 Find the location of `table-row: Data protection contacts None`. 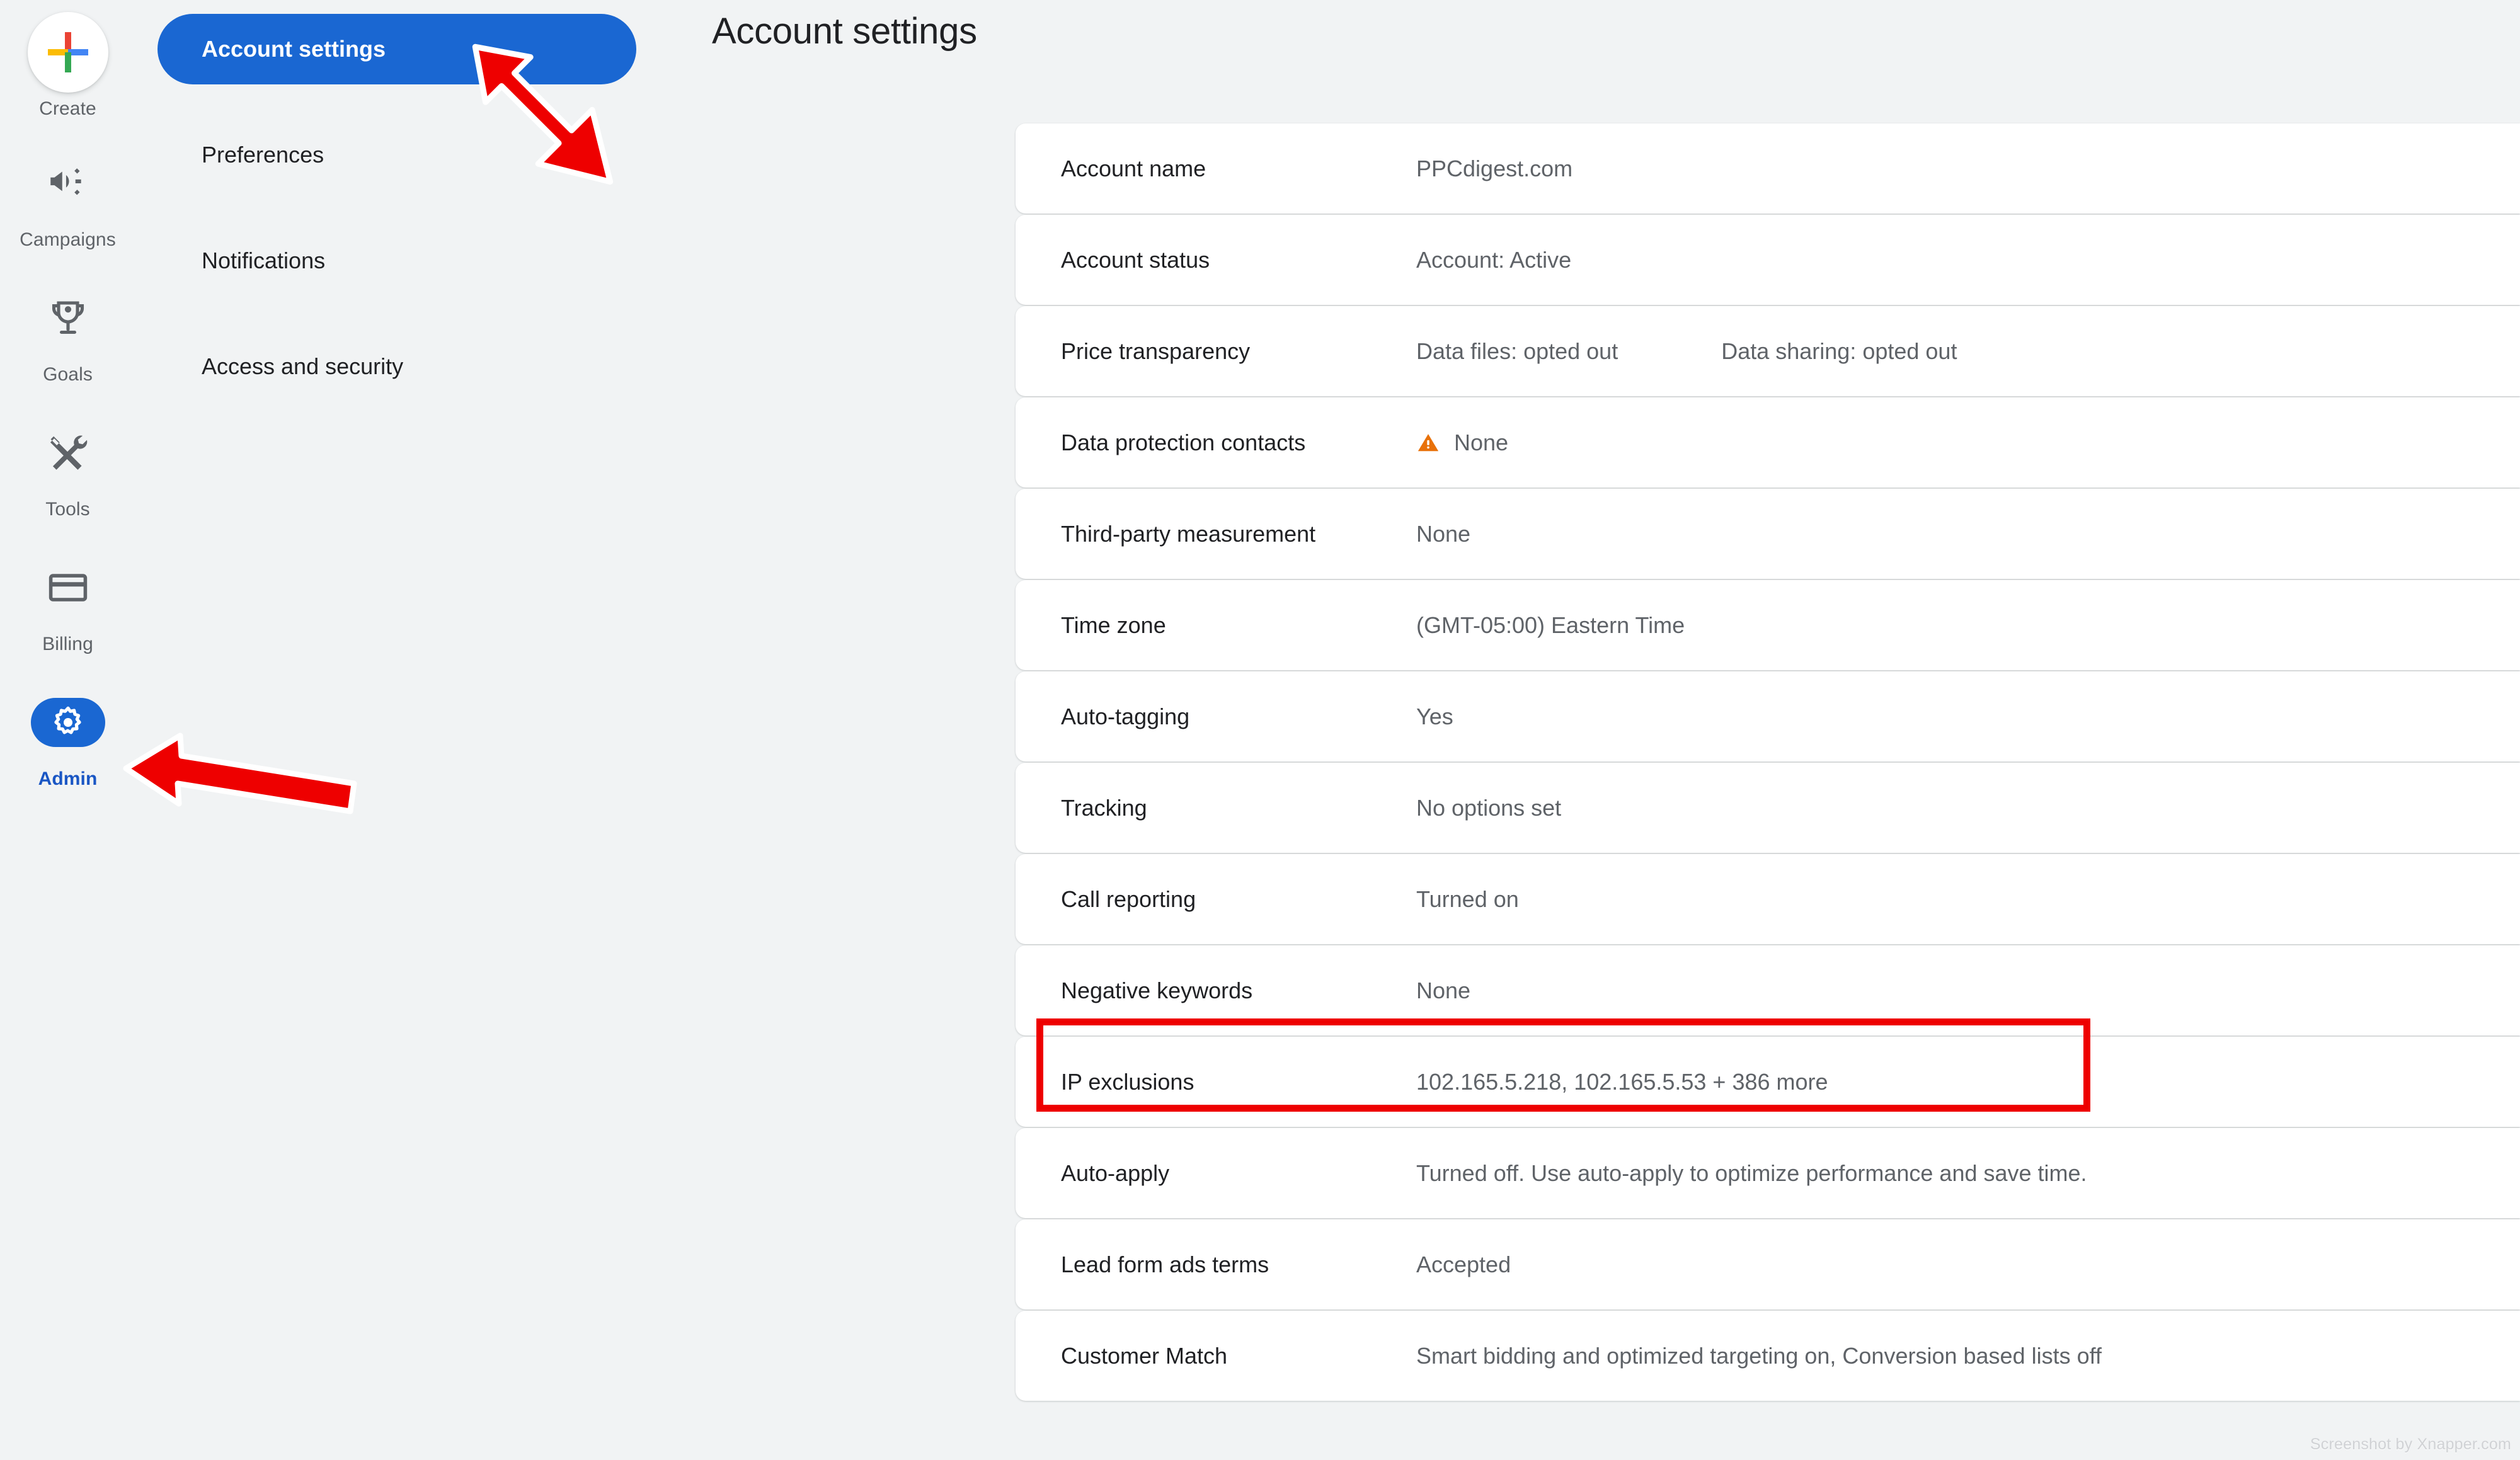

table-row: Data protection contacts None is located at coordinates (1768, 443).